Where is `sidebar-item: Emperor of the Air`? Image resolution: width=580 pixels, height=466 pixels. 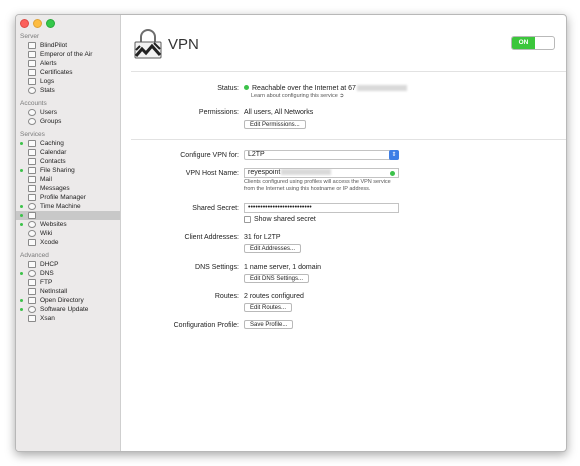 sidebar-item: Emperor of the Air is located at coordinates (68, 54).